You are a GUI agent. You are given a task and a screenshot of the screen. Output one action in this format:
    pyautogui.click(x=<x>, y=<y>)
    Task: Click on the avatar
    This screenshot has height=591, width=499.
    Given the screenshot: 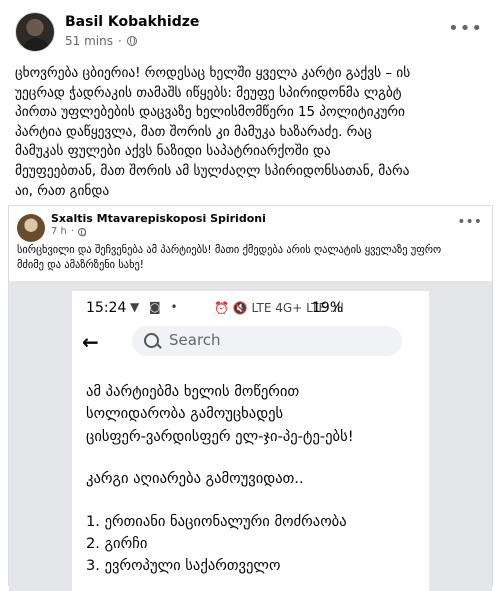 What is the action you would take?
    pyautogui.click(x=35, y=32)
    